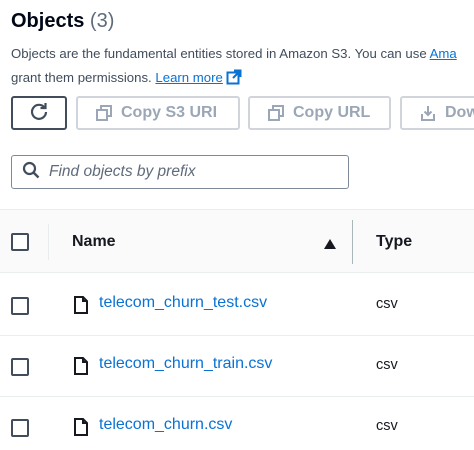 This screenshot has width=474, height=450. I want to click on table-row: telecom_churn_train.csv csv, so click(237, 366).